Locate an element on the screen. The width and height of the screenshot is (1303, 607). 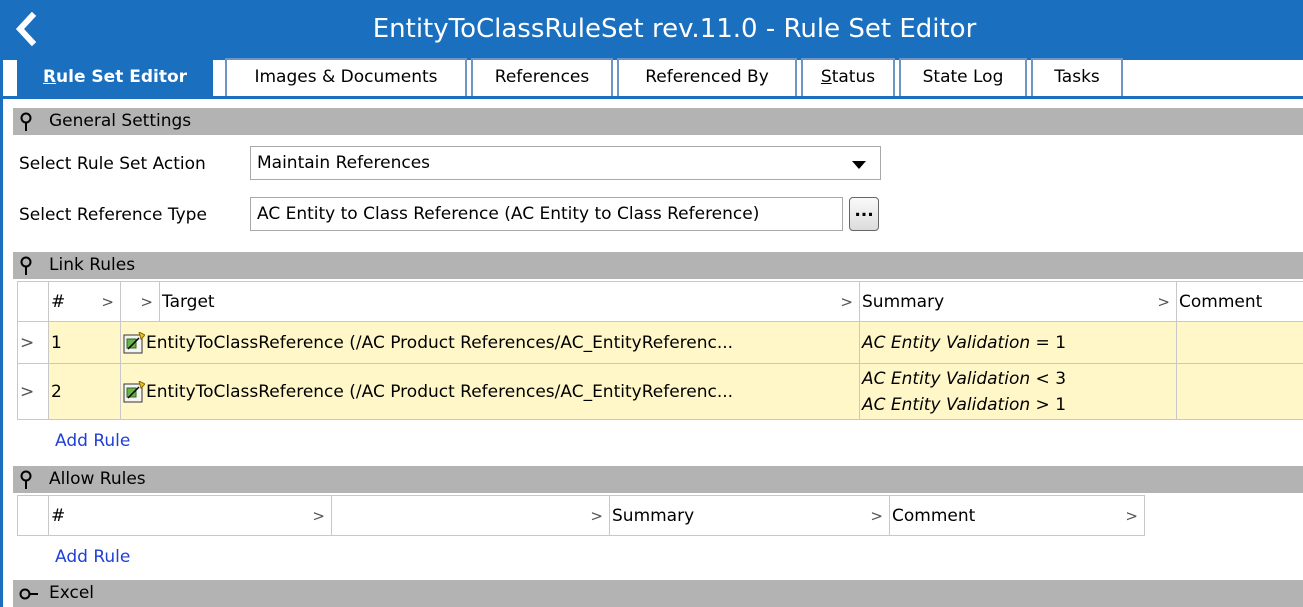
section-excel: Excel is located at coordinates (658, 593).